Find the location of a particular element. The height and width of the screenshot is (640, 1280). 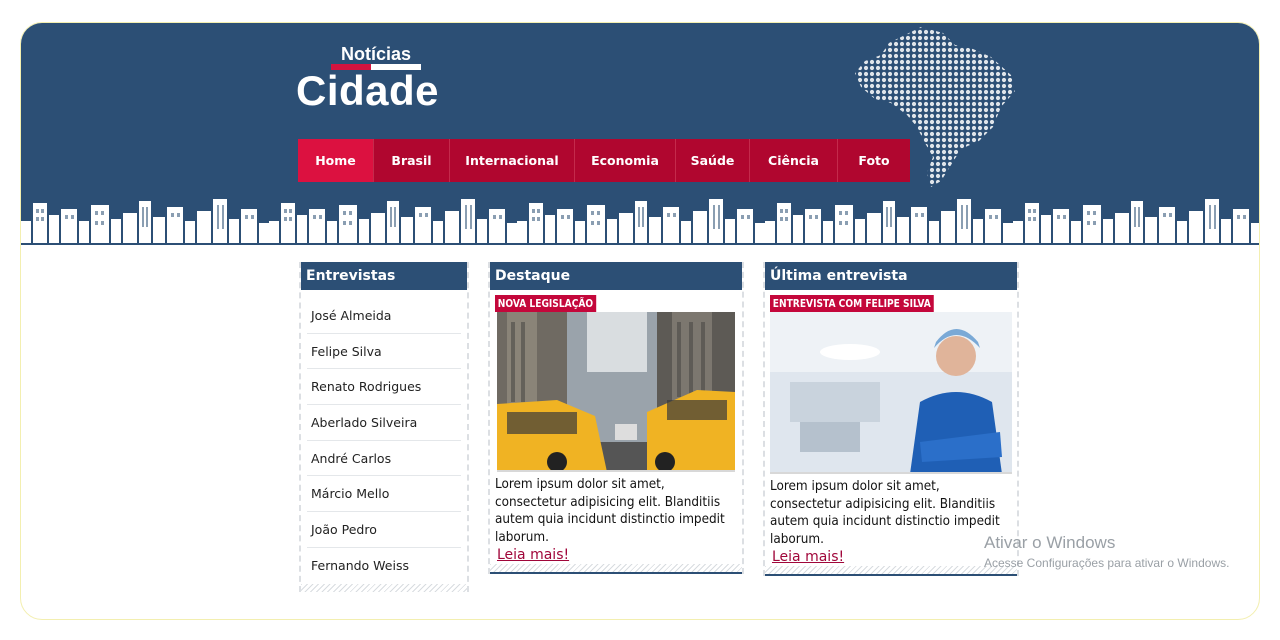

taxi-street-photo is located at coordinates (616, 392).